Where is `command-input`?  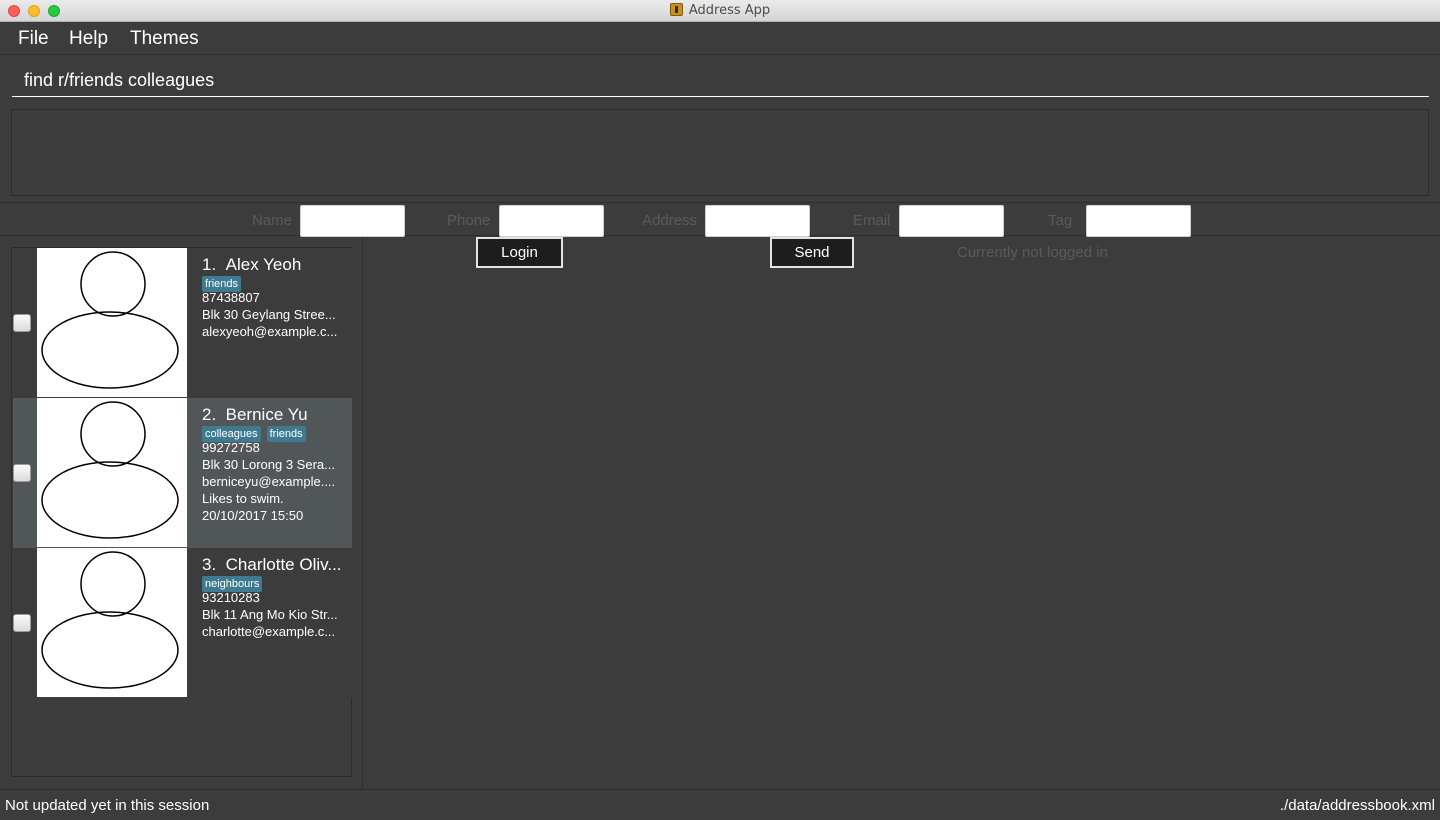 command-input is located at coordinates (720, 80).